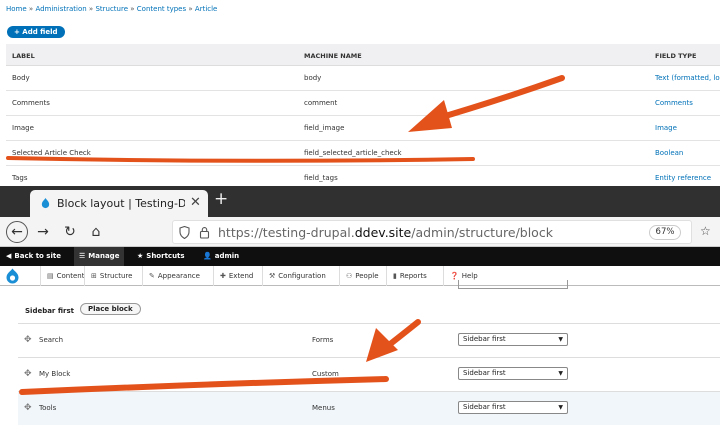  Describe the element at coordinates (323, 340) in the screenshot. I see `block-category: Forms` at that location.